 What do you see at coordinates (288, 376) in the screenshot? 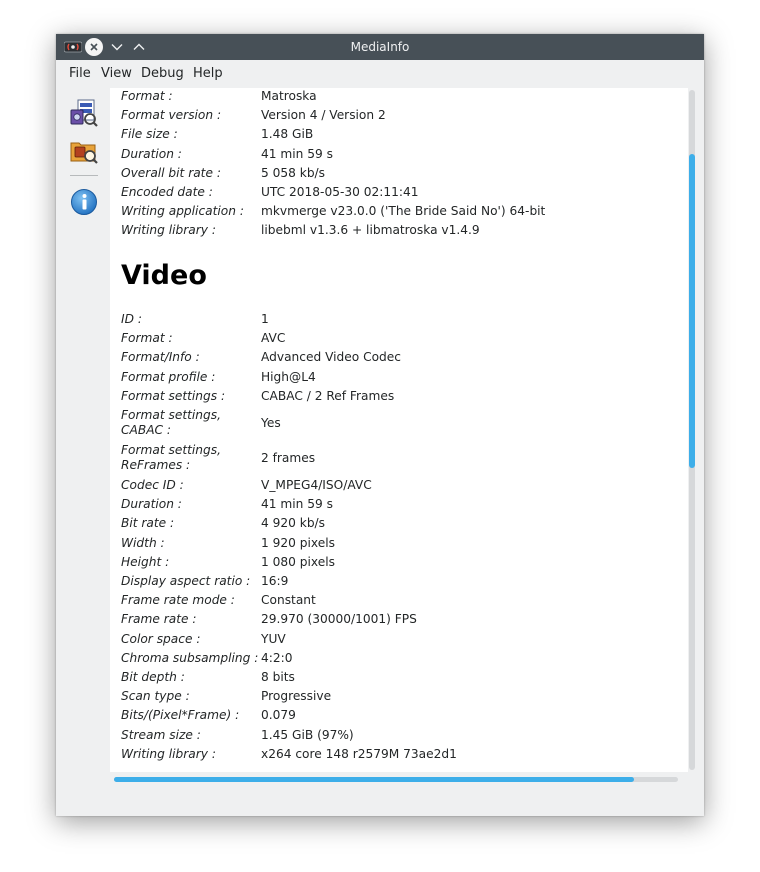
I see `info-row-value: High@L4` at bounding box center [288, 376].